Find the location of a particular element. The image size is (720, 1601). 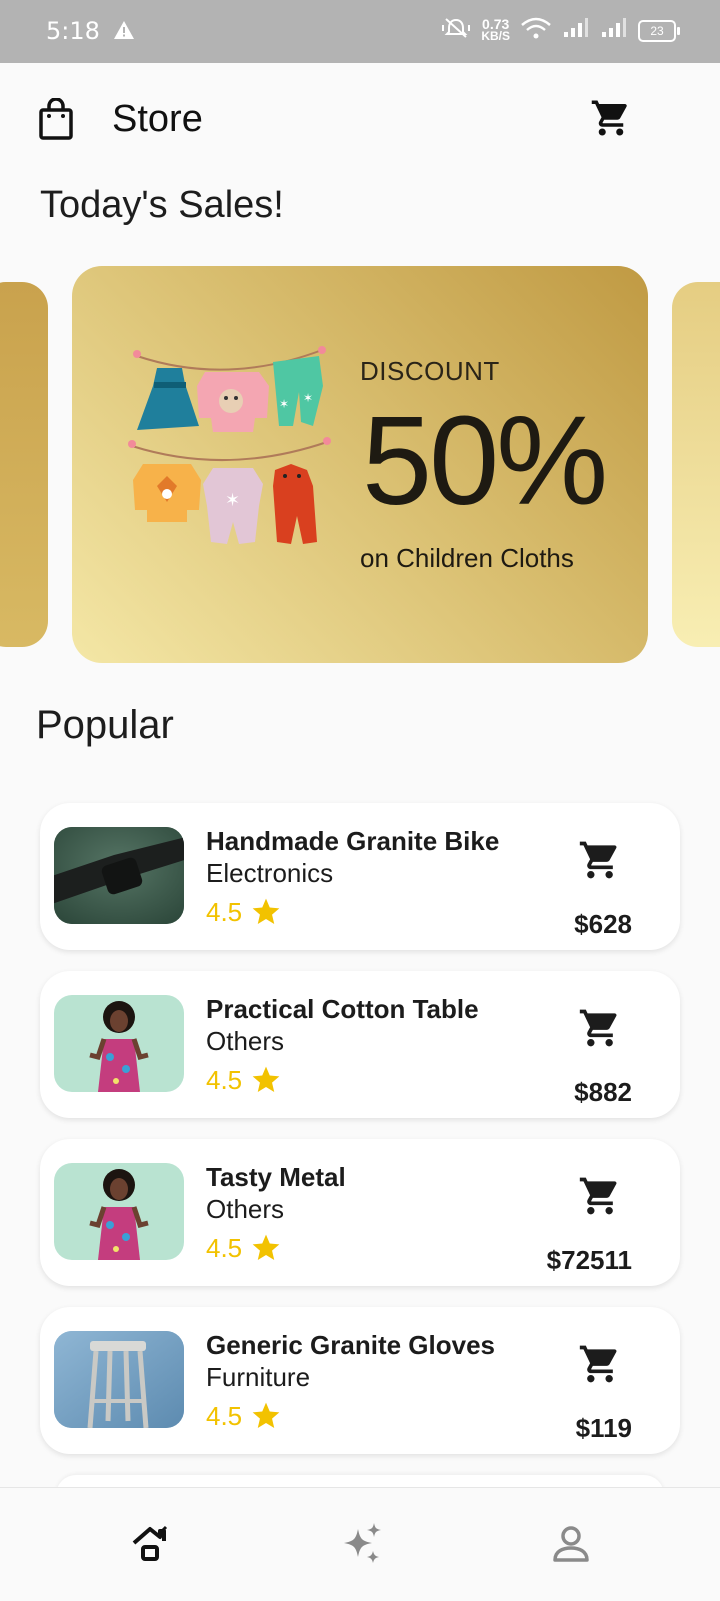

warning-icon is located at coordinates (124, 32).